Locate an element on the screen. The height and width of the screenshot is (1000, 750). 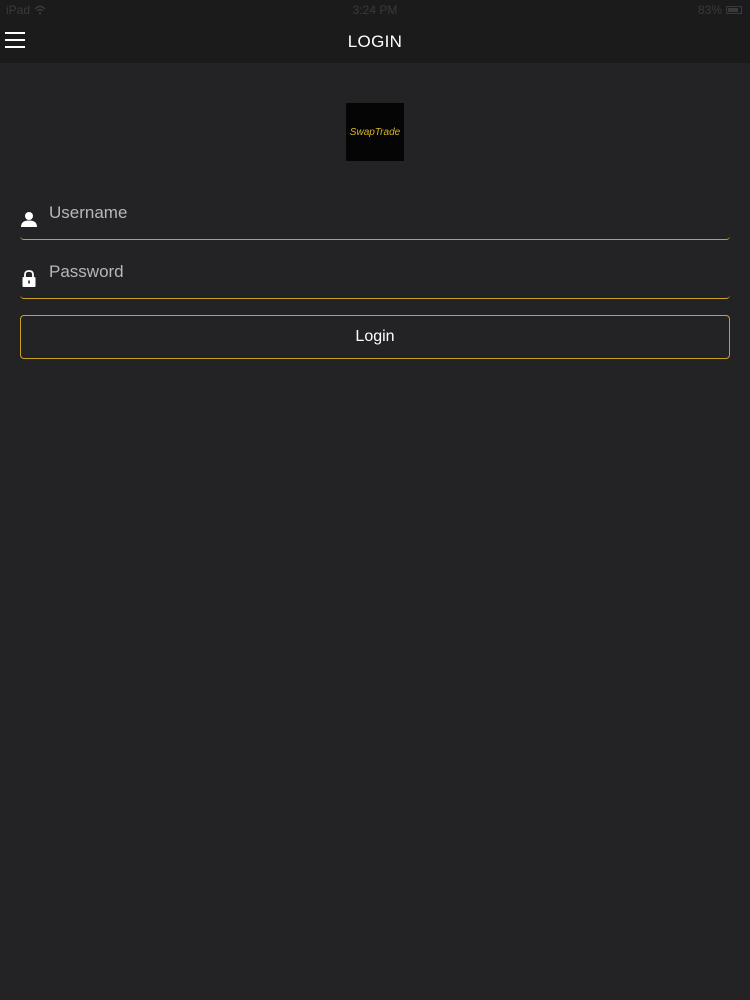
username-field is located at coordinates (375, 217).